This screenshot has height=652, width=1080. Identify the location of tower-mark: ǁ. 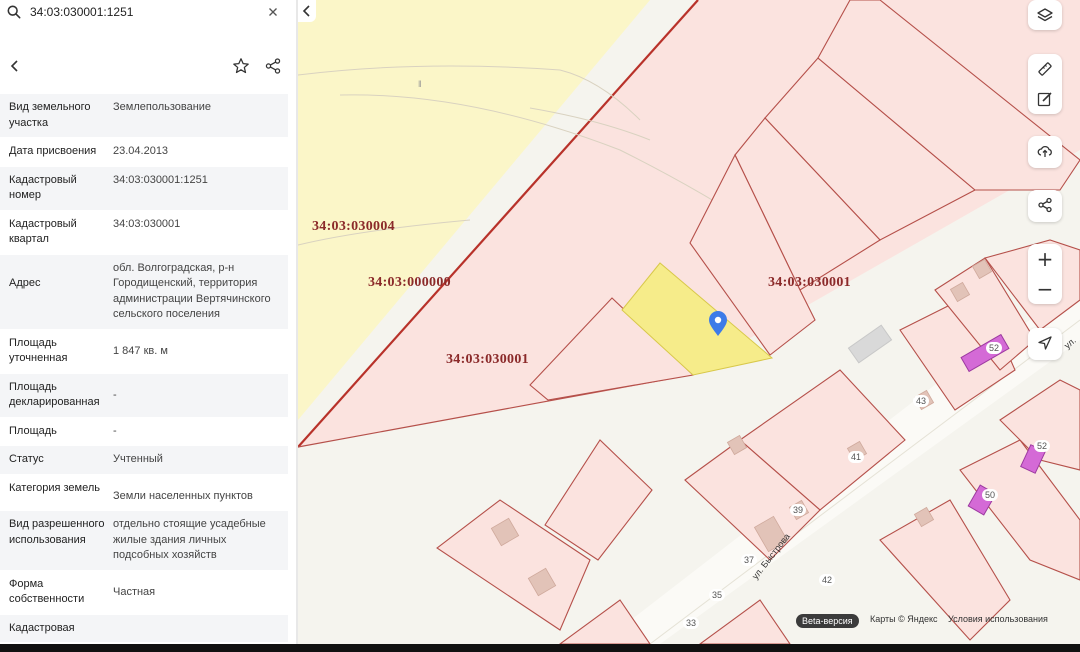
(420, 84).